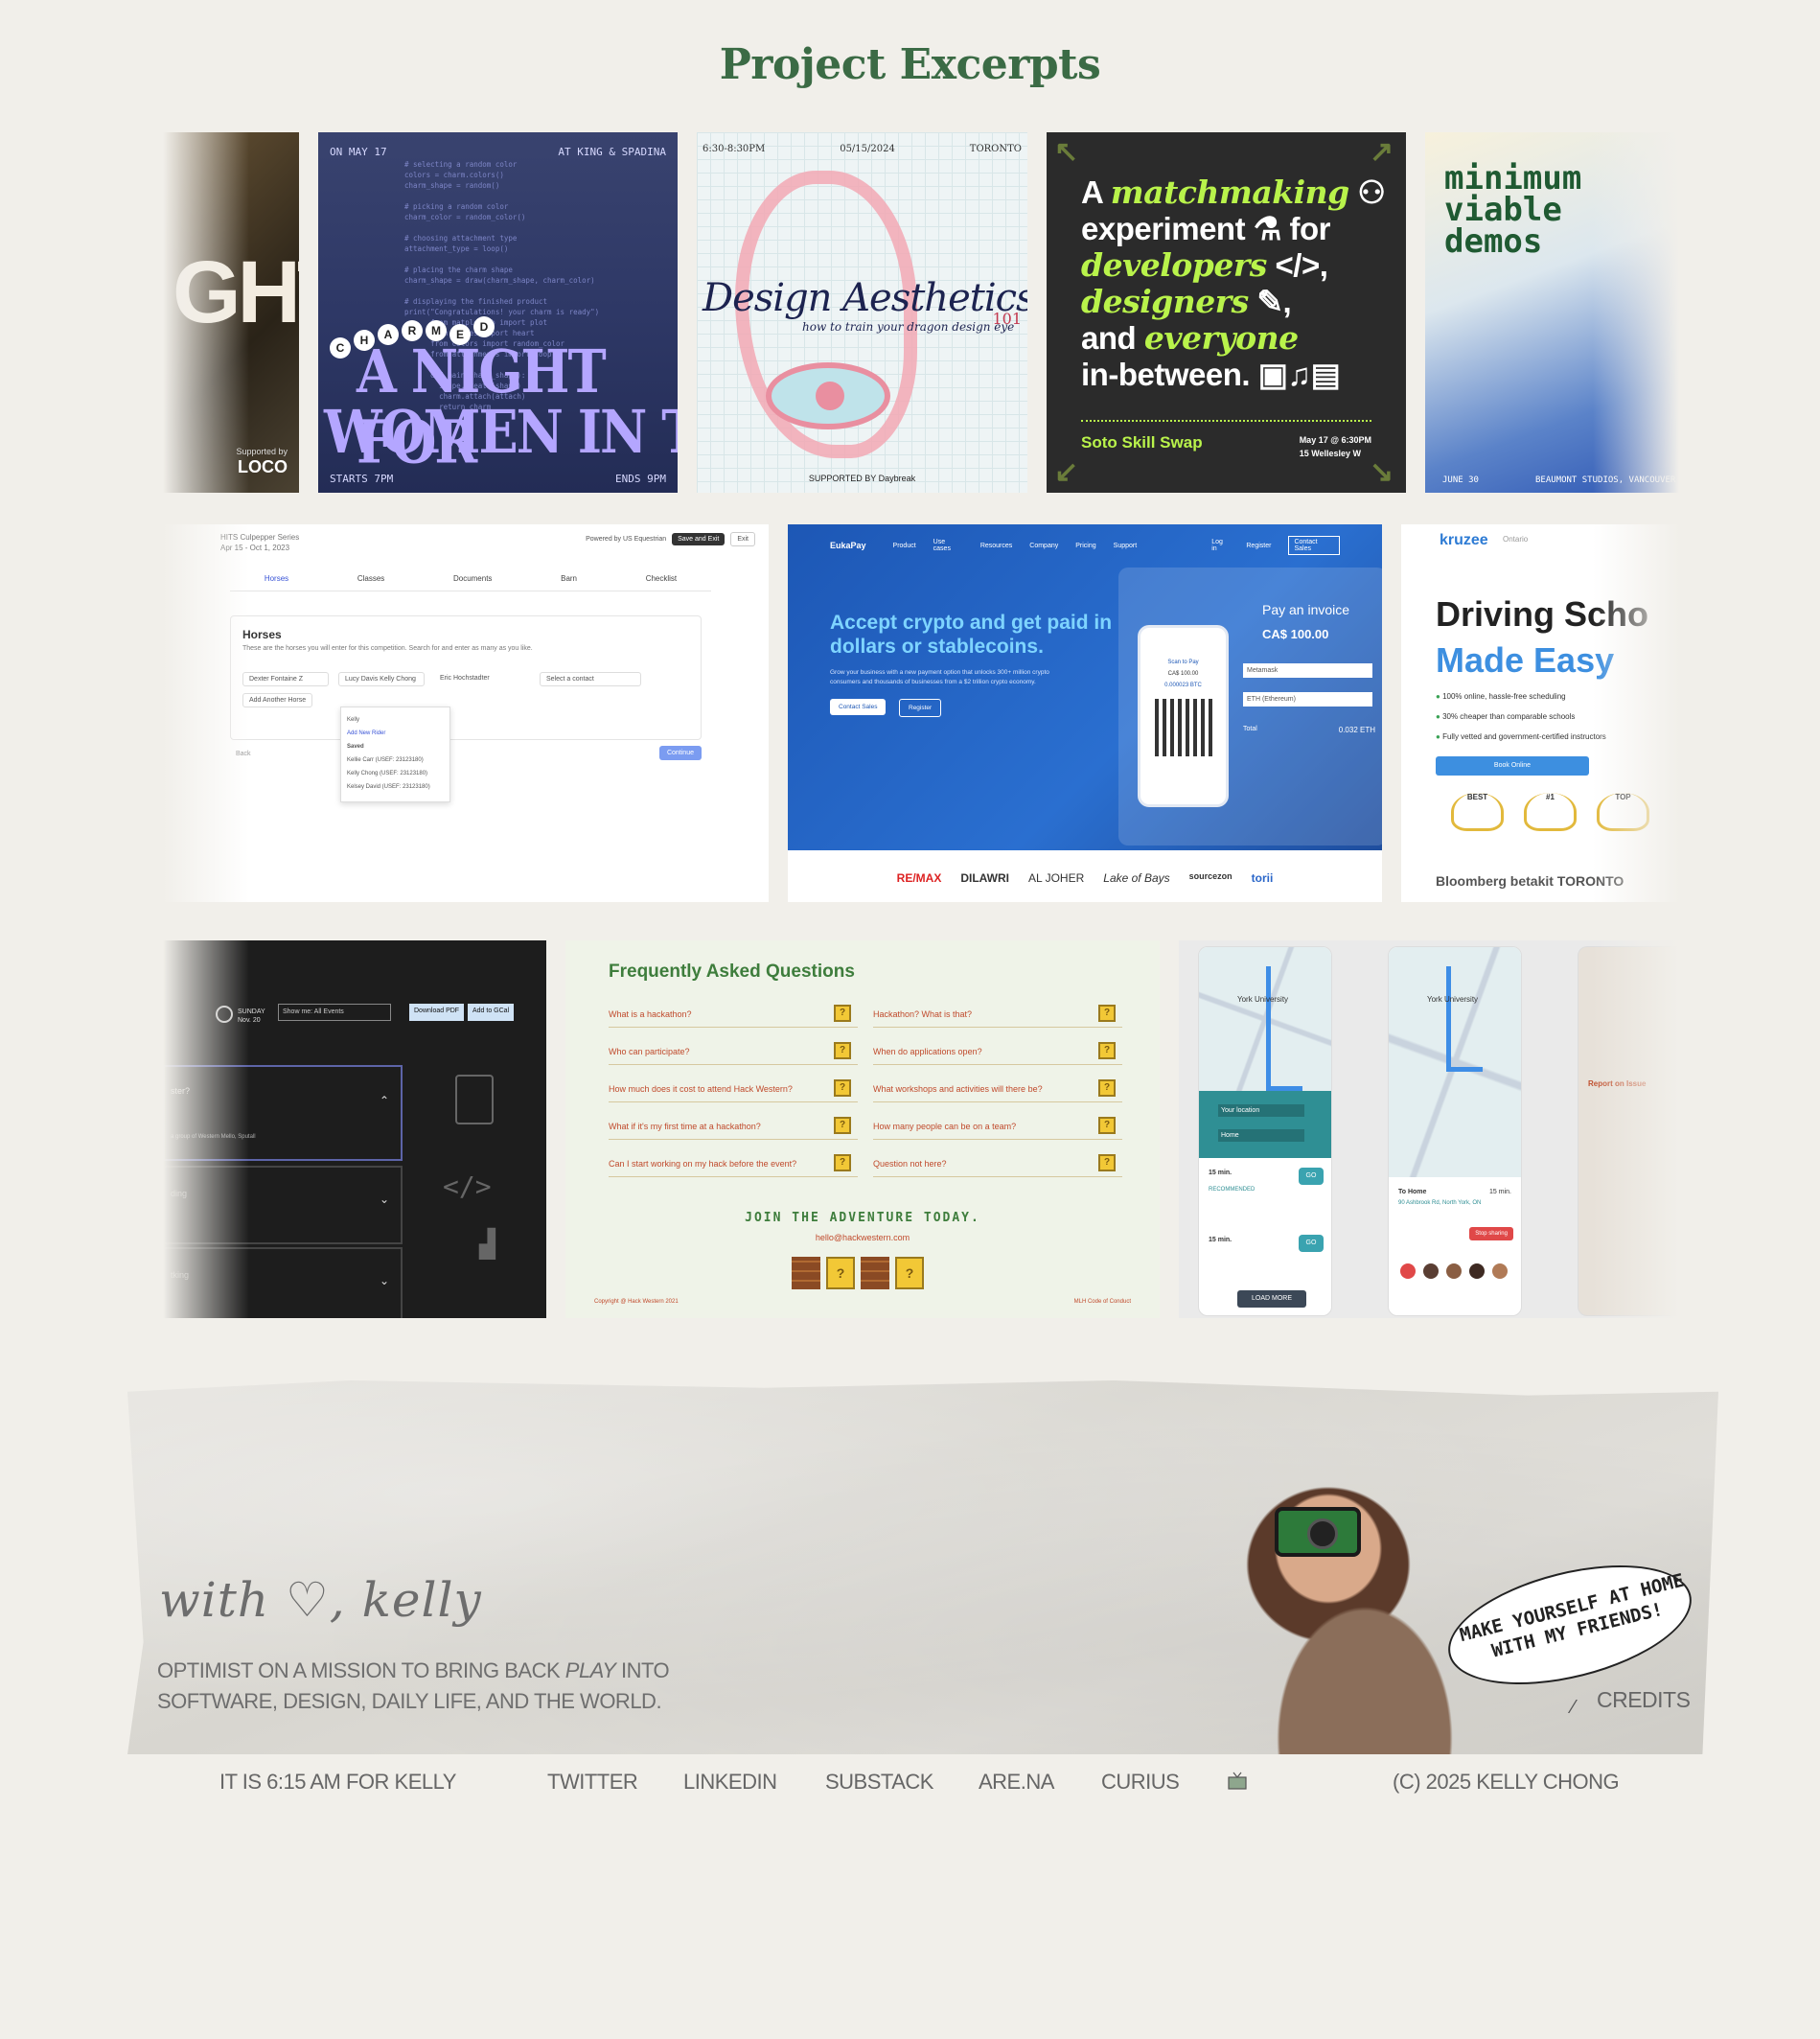 This screenshot has height=2039, width=1820. What do you see at coordinates (334, 1013) in the screenshot?
I see `events-filter: Show me: All Events` at bounding box center [334, 1013].